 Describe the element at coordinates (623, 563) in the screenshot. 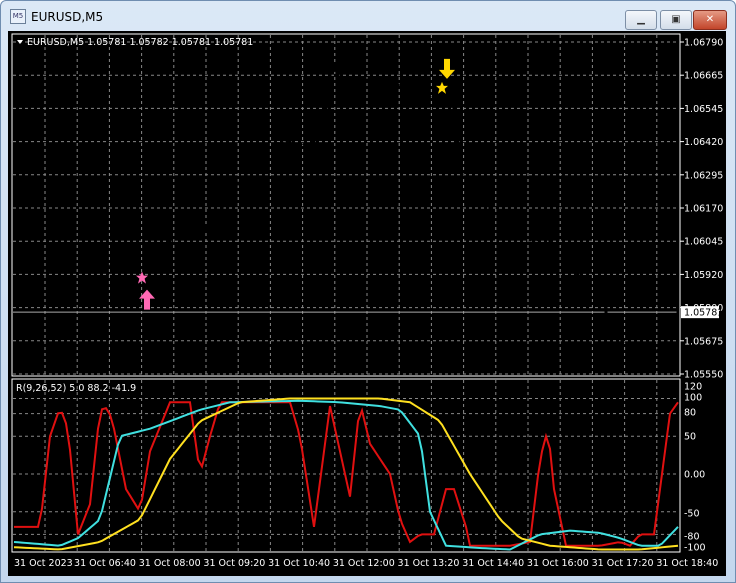

I see `time-axis-label: 31 Oct 17:20` at that location.